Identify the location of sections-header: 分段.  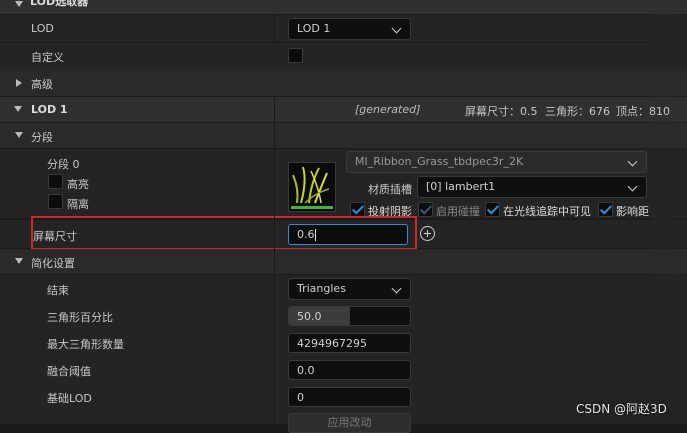
(343, 135).